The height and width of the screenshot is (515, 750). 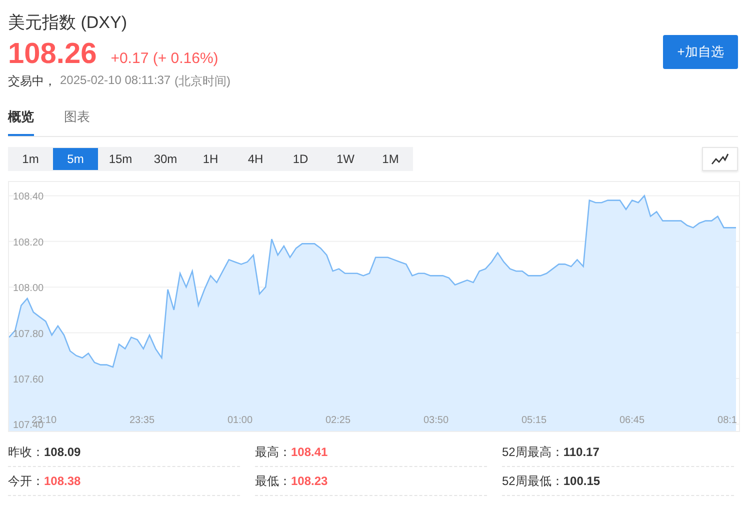 I want to click on x-axis-label: 01:00, so click(x=240, y=420).